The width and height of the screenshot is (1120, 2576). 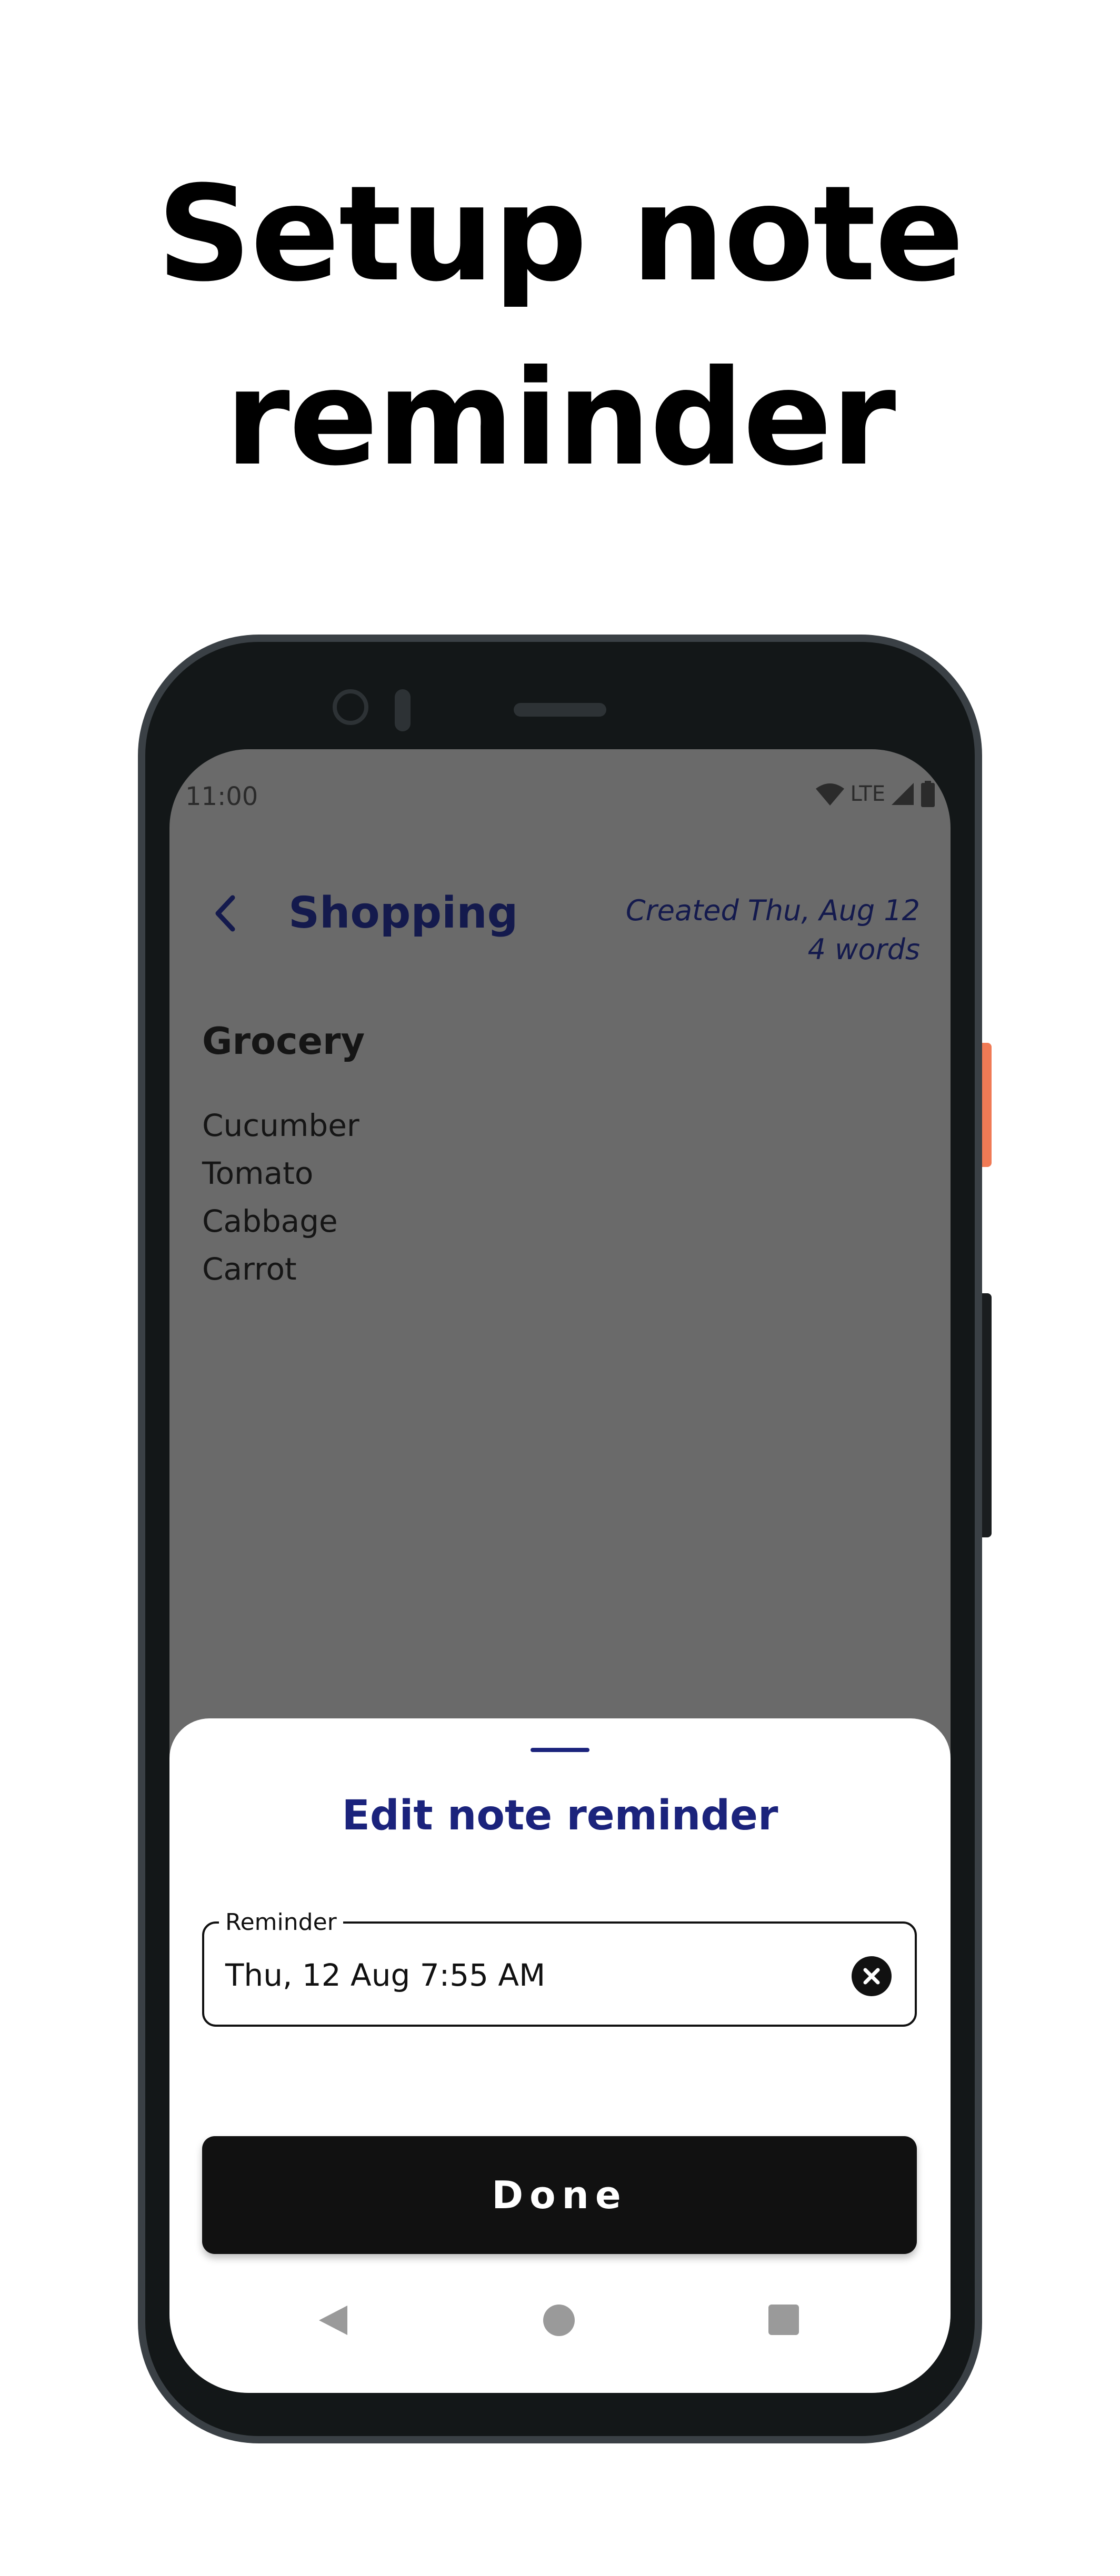 I want to click on earpiece-speaker, so click(x=560, y=710).